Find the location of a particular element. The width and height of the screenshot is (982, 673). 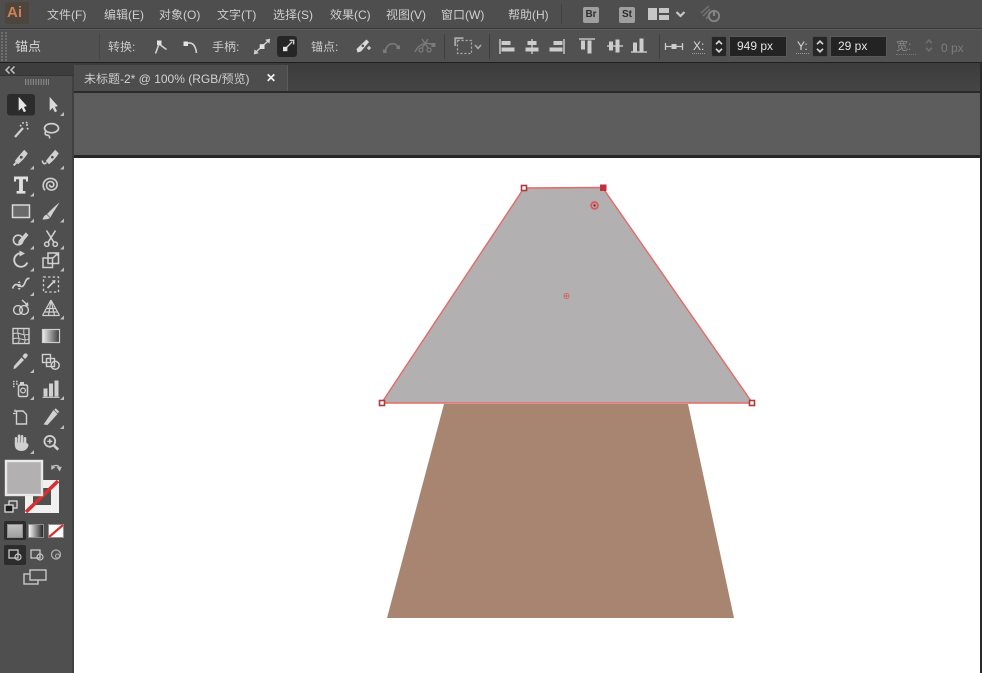

svg-text: (F) is located at coordinates (78, 15).